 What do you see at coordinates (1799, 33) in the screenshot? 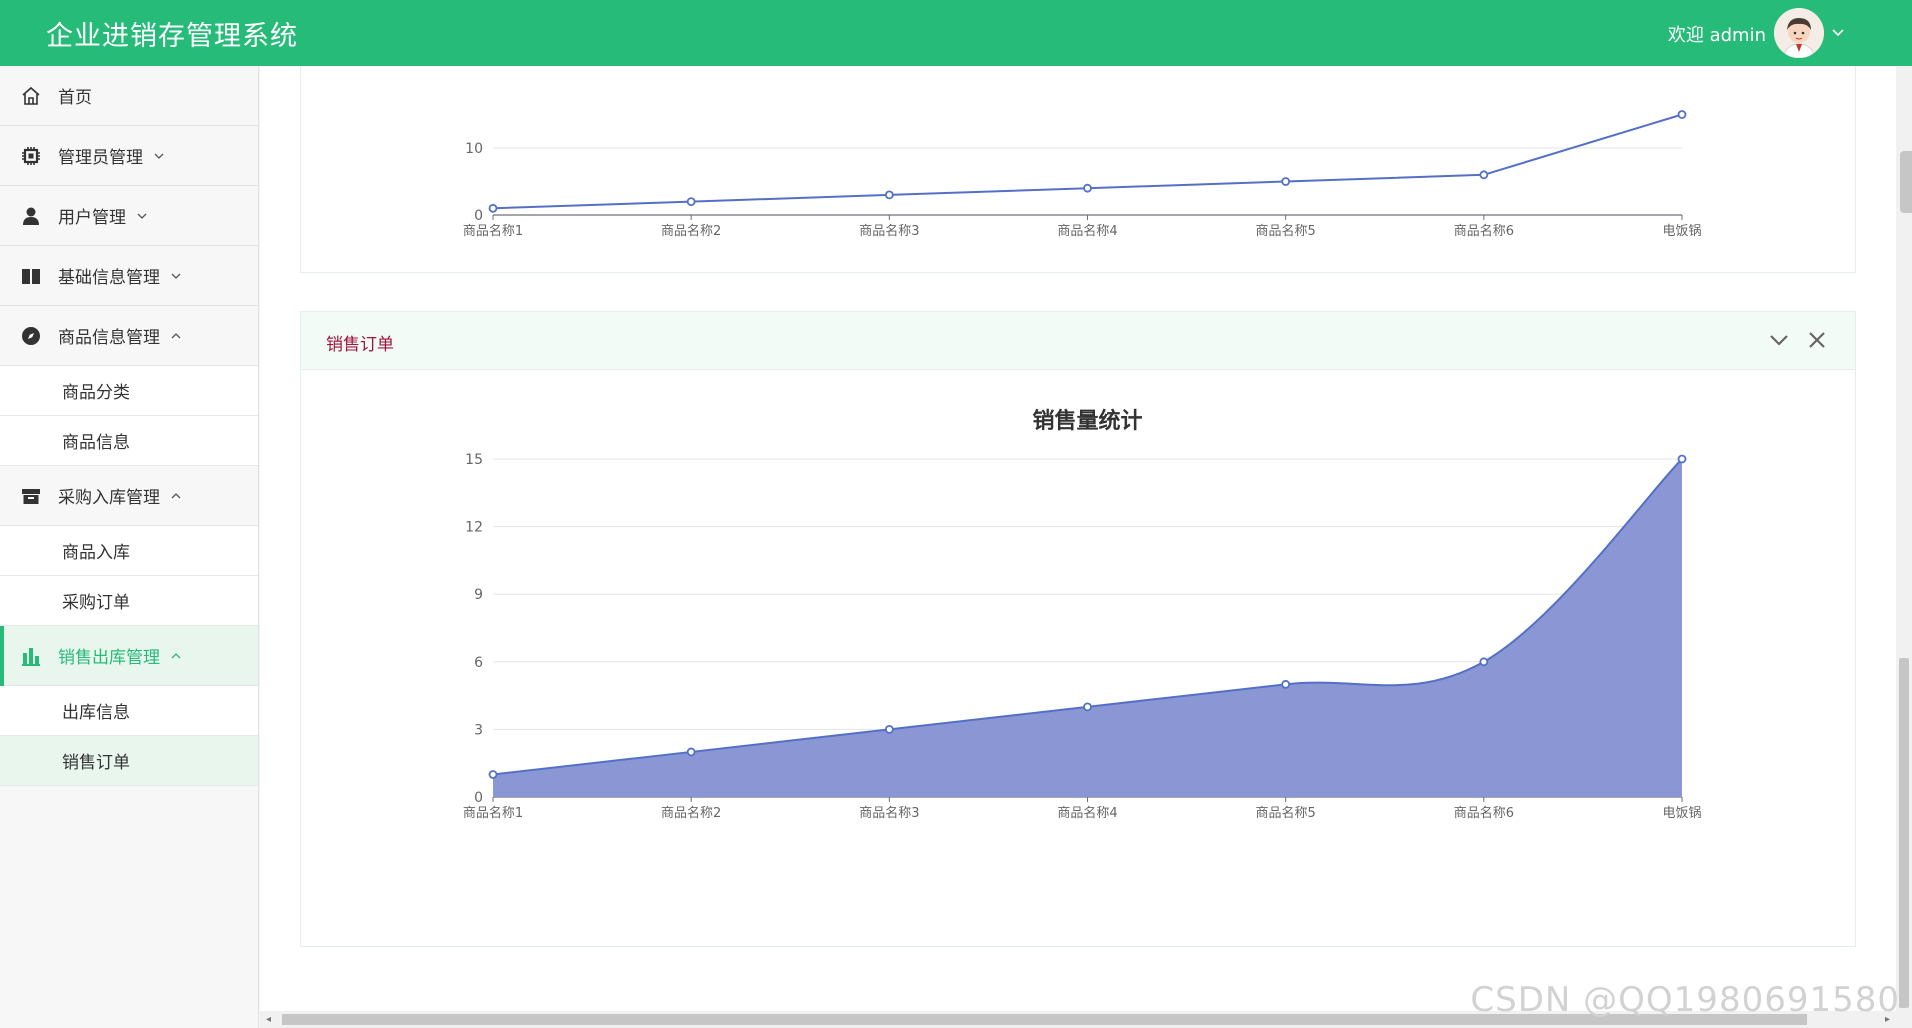
I see `user-avatar` at bounding box center [1799, 33].